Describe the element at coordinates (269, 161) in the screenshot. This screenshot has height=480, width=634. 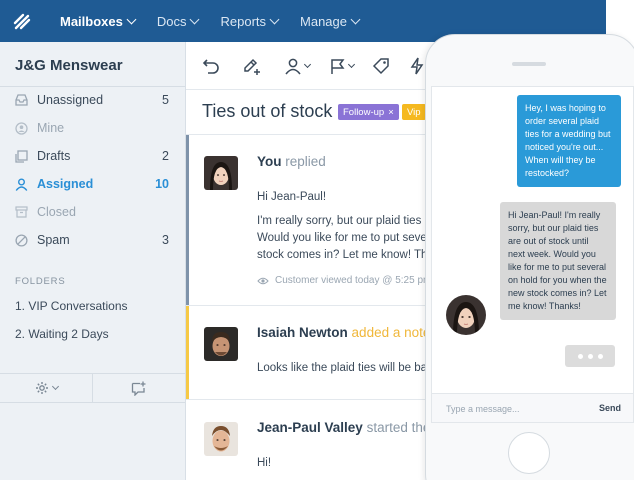
I see `thread-author: You` at that location.